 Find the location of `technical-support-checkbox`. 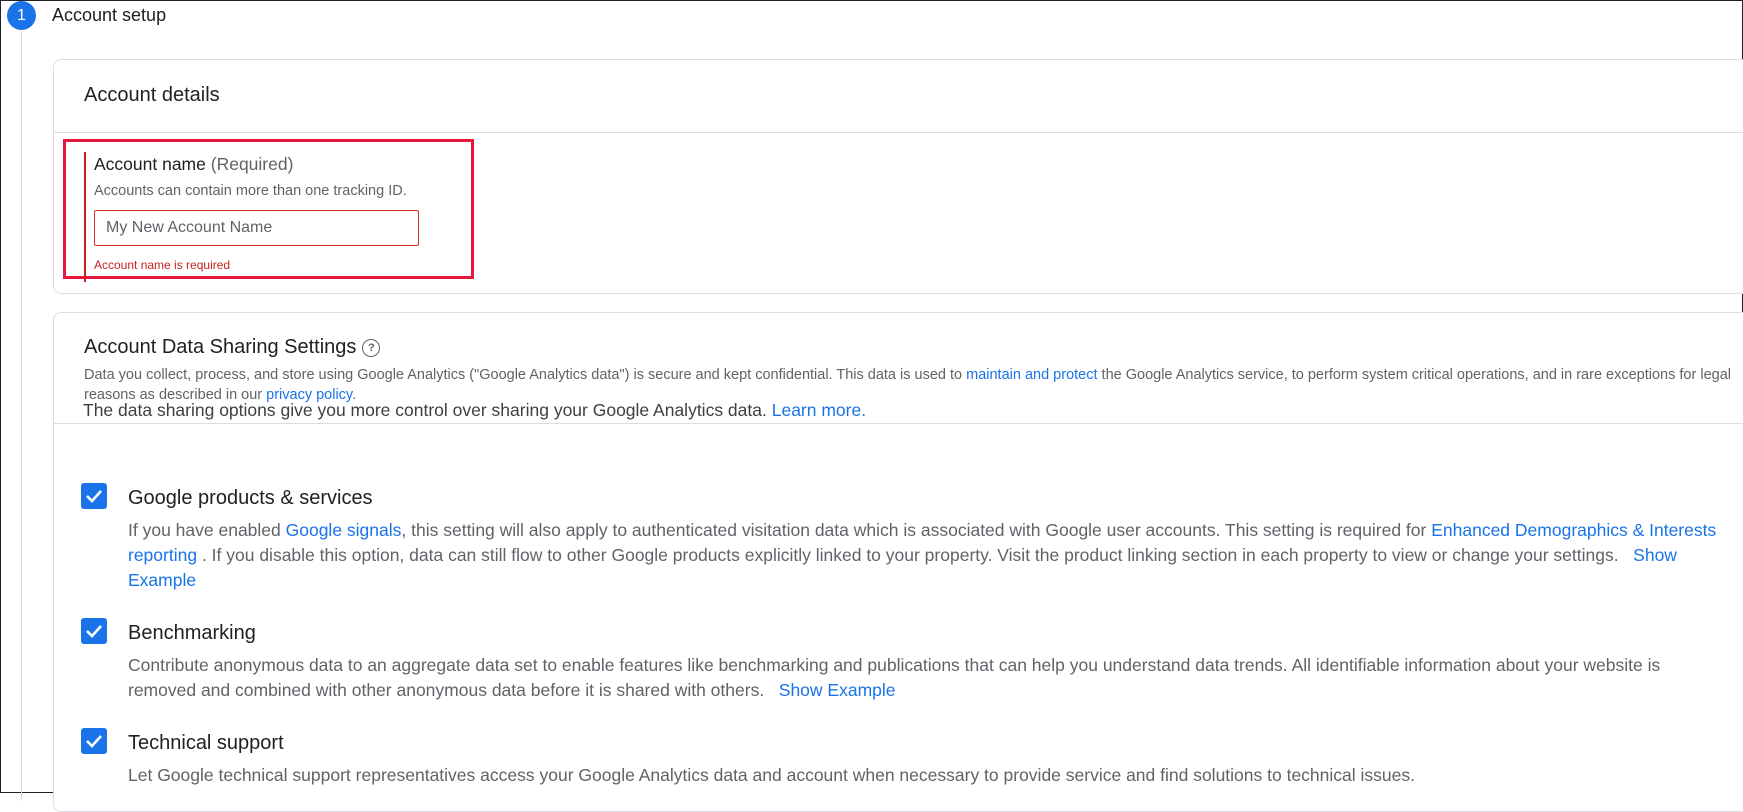

technical-support-checkbox is located at coordinates (94, 741).